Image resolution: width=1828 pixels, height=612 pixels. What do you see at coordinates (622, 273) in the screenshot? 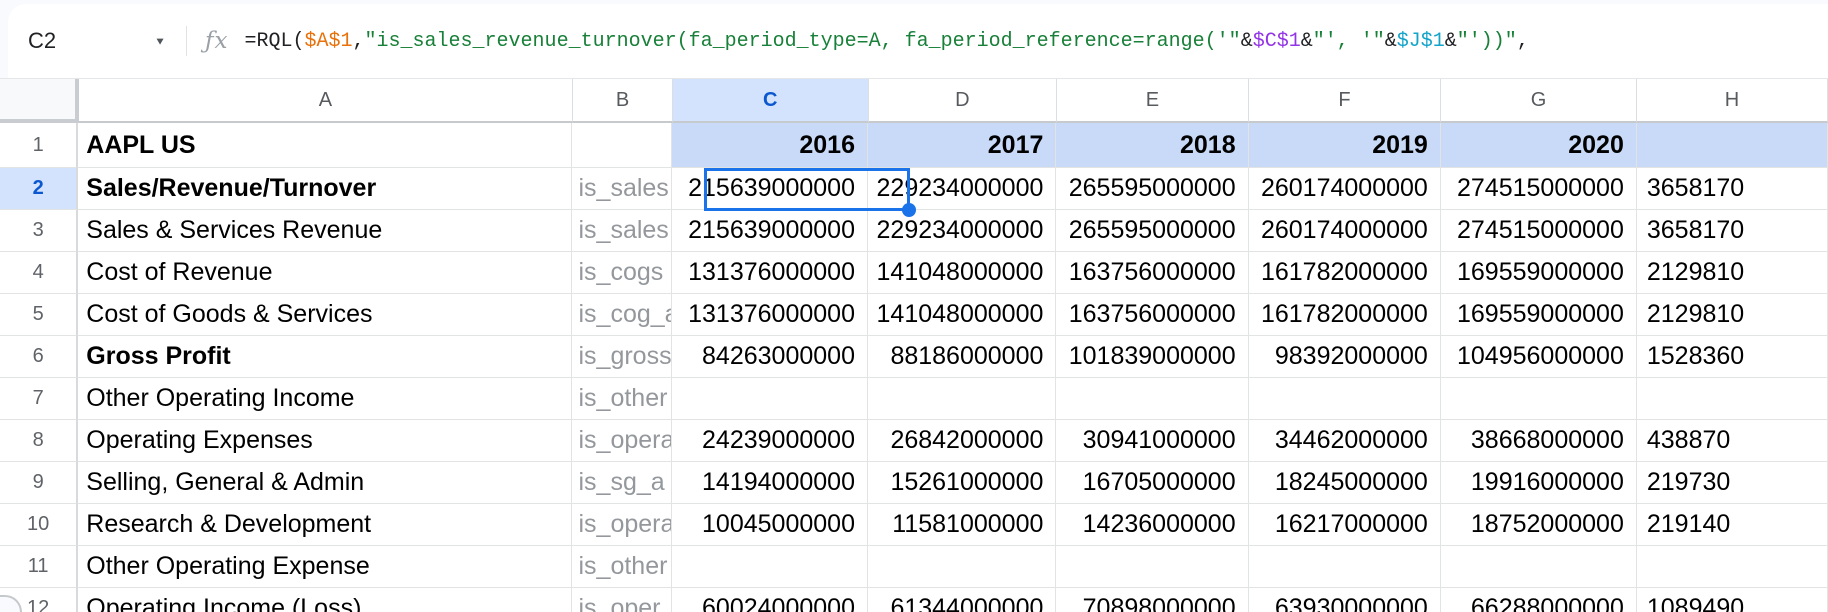
I see `cell-B4: is_cogs` at bounding box center [622, 273].